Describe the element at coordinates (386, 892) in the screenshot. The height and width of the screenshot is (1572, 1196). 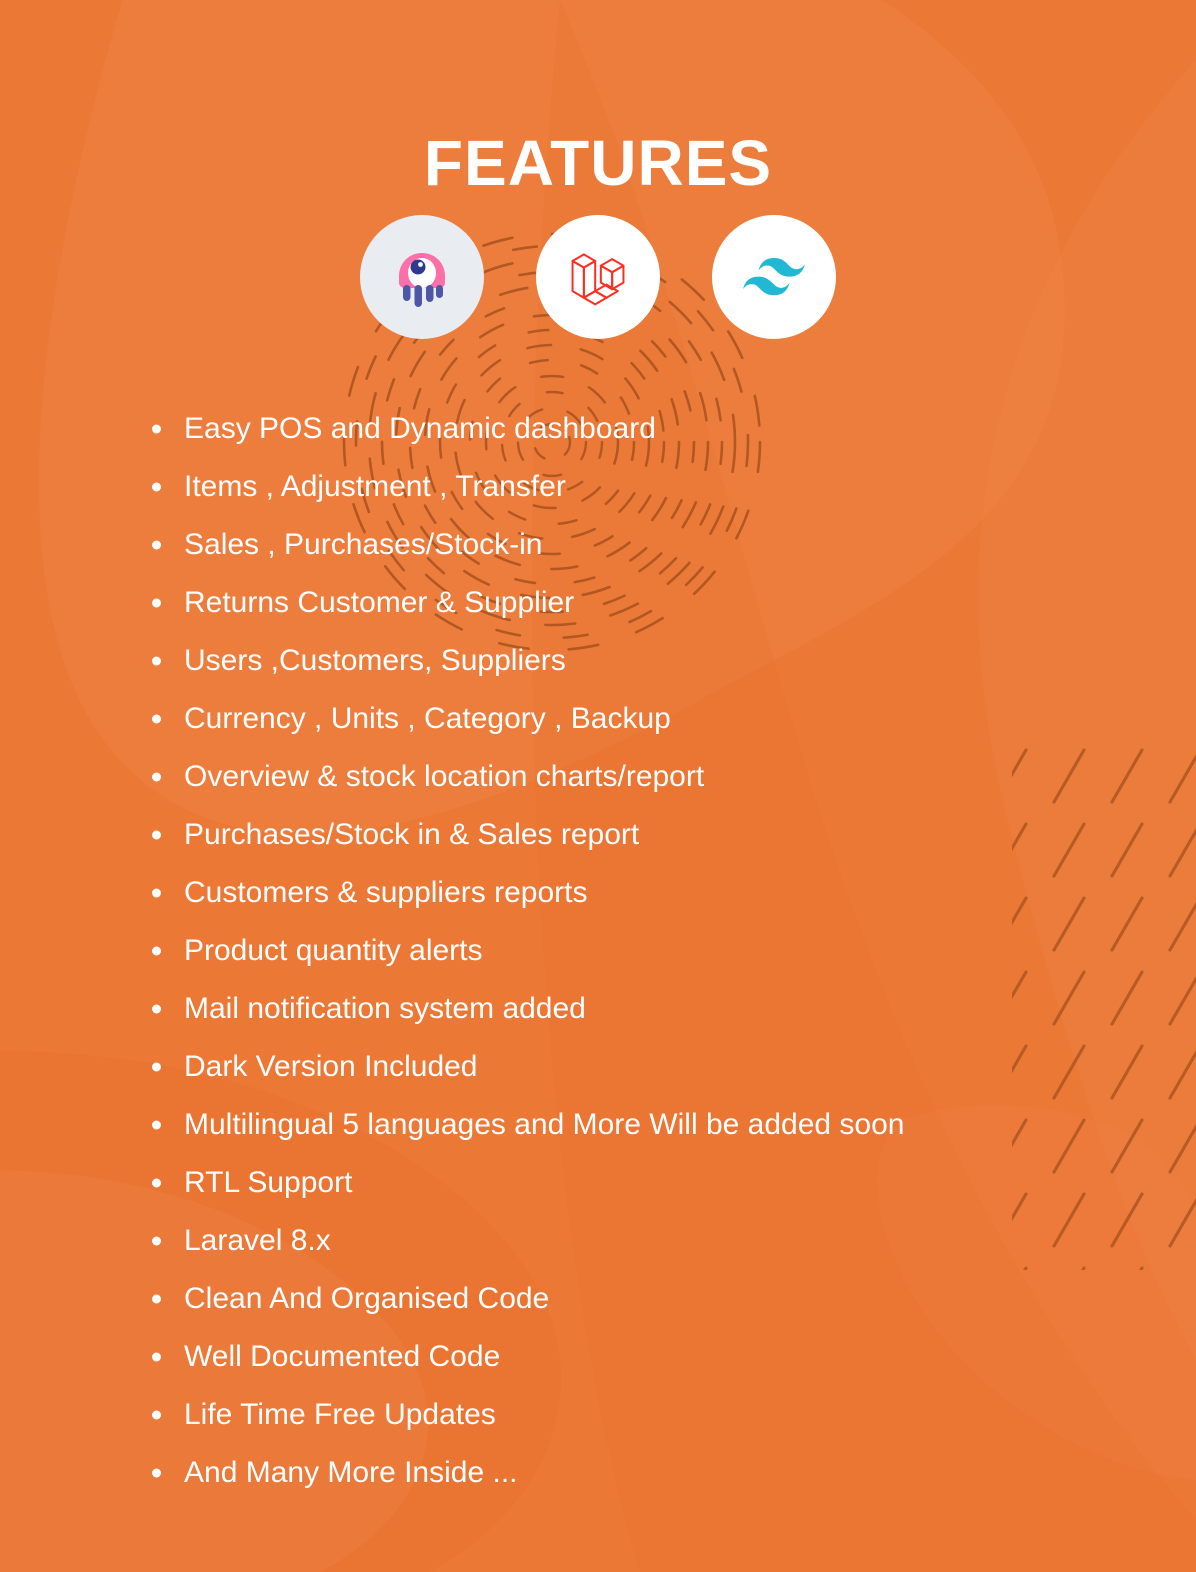
I see `feature-label: Customers & suppliers reports` at that location.